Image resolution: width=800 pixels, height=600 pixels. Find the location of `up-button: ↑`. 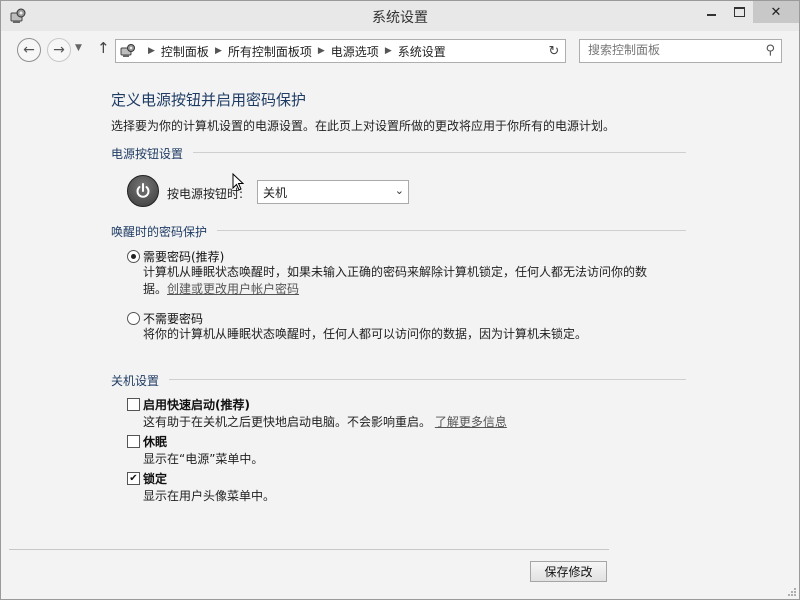

up-button: ↑ is located at coordinates (103, 48).